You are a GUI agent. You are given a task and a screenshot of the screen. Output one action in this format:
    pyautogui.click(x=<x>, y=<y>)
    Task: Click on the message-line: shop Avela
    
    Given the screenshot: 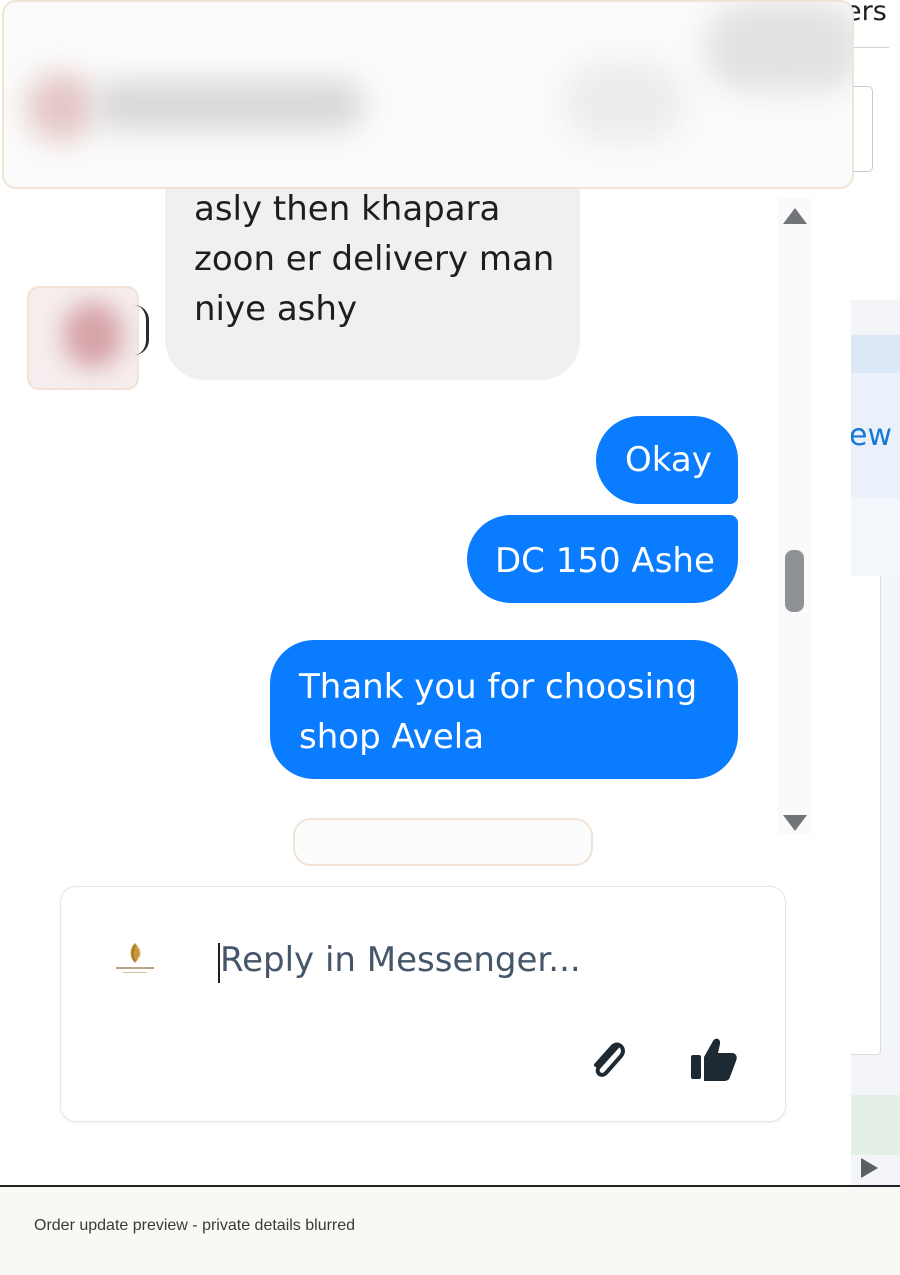 What is the action you would take?
    pyautogui.click(x=392, y=737)
    